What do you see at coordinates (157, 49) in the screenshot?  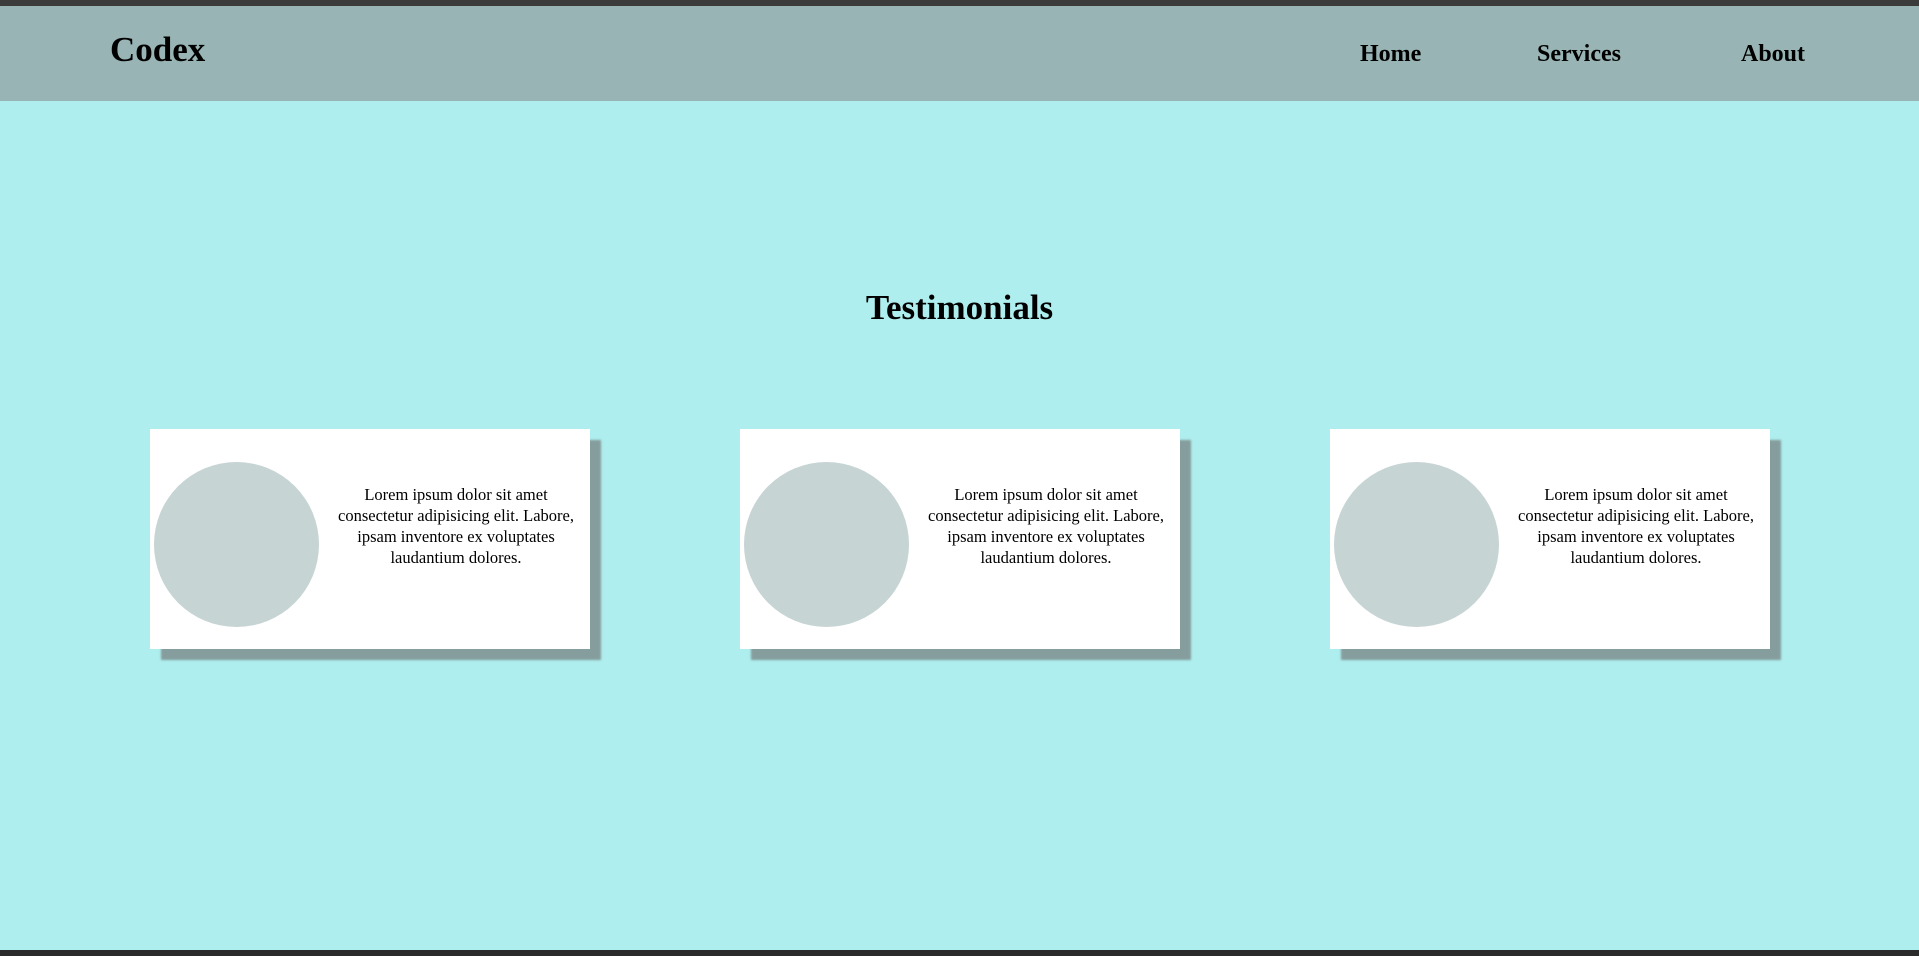 I see `brand-logo: Codex` at bounding box center [157, 49].